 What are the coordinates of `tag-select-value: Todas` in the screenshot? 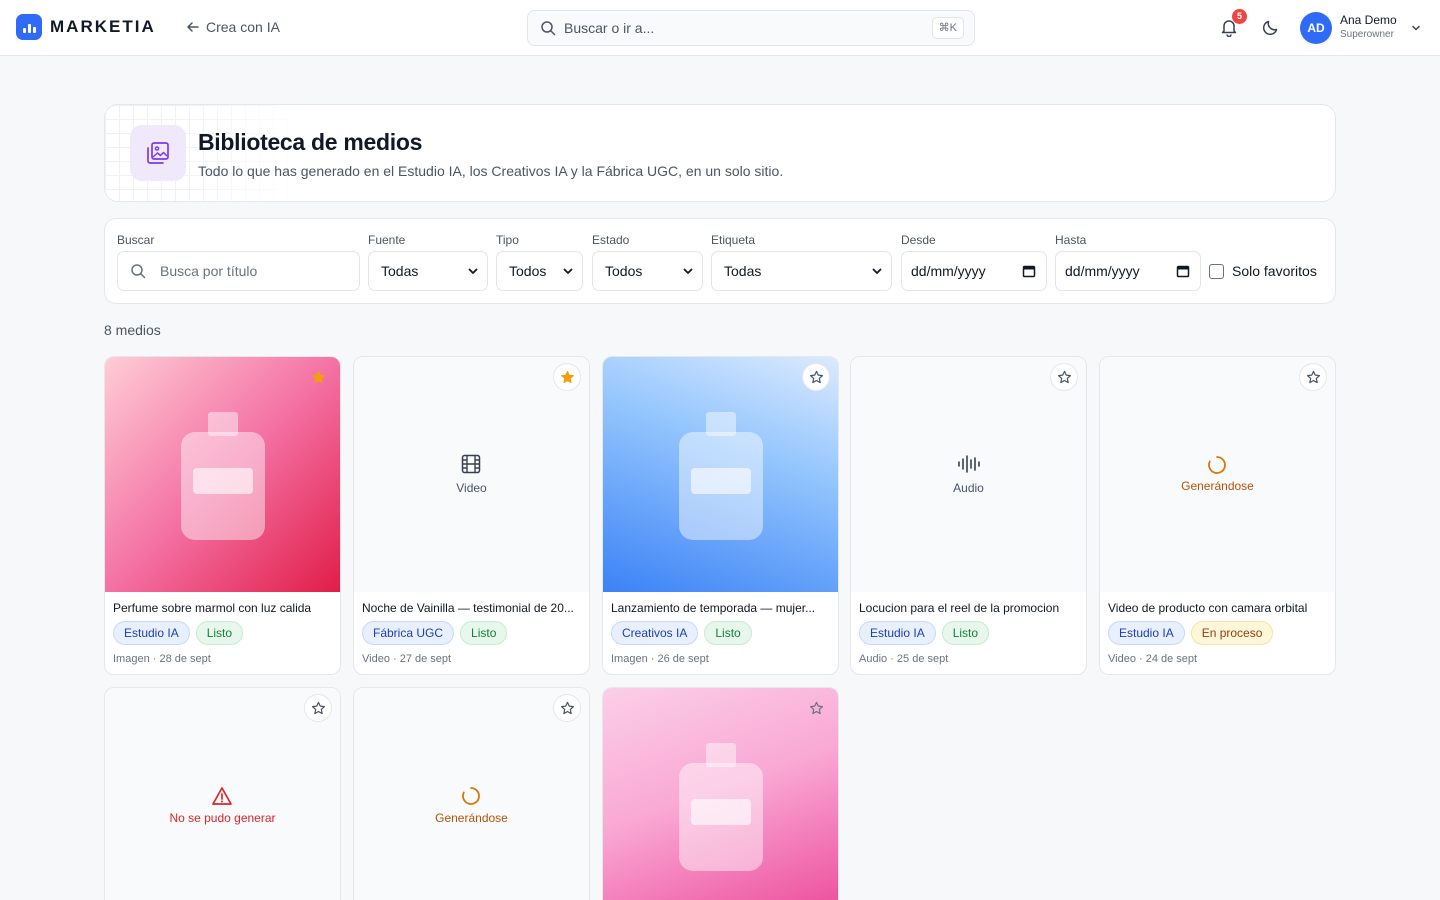 It's located at (743, 271).